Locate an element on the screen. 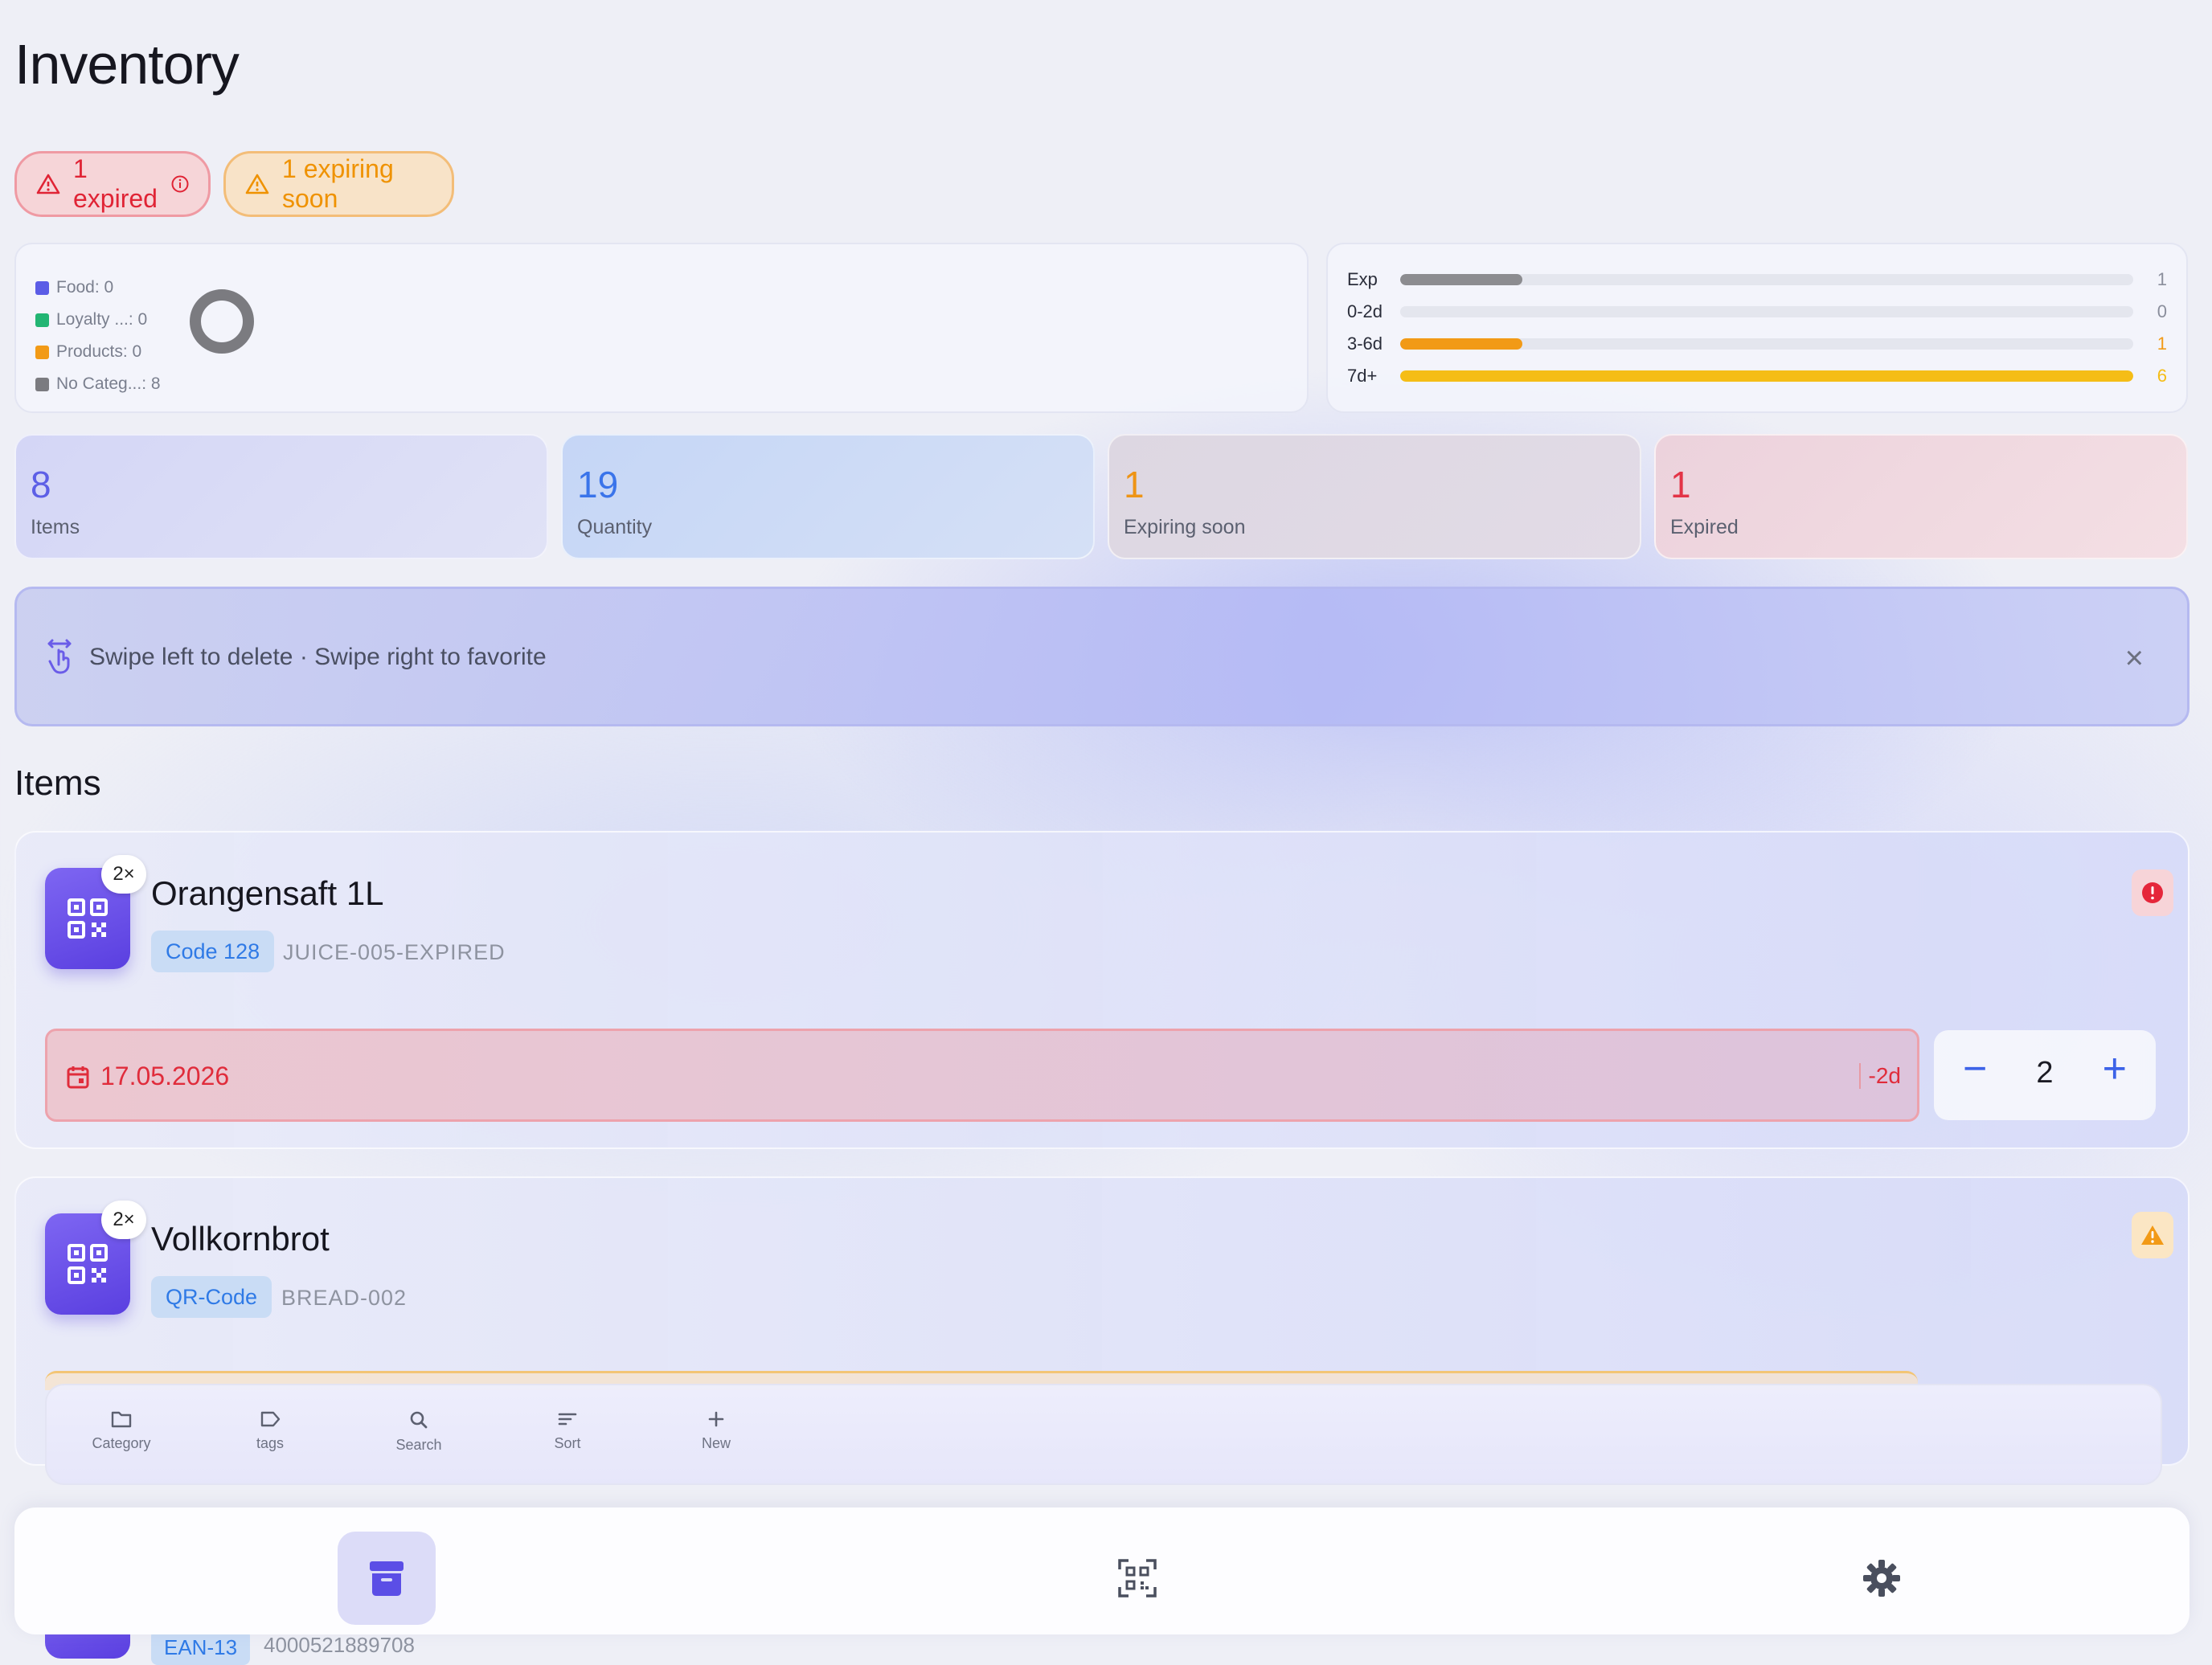 This screenshot has width=2212, height=1665. barcode-type-tag: Code 128 is located at coordinates (213, 952).